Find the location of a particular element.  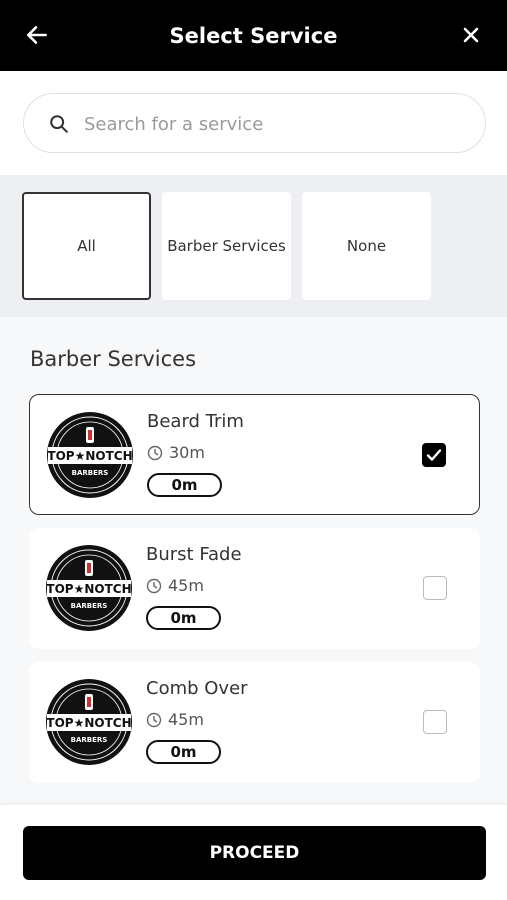

checkmark-icon is located at coordinates (434, 455).